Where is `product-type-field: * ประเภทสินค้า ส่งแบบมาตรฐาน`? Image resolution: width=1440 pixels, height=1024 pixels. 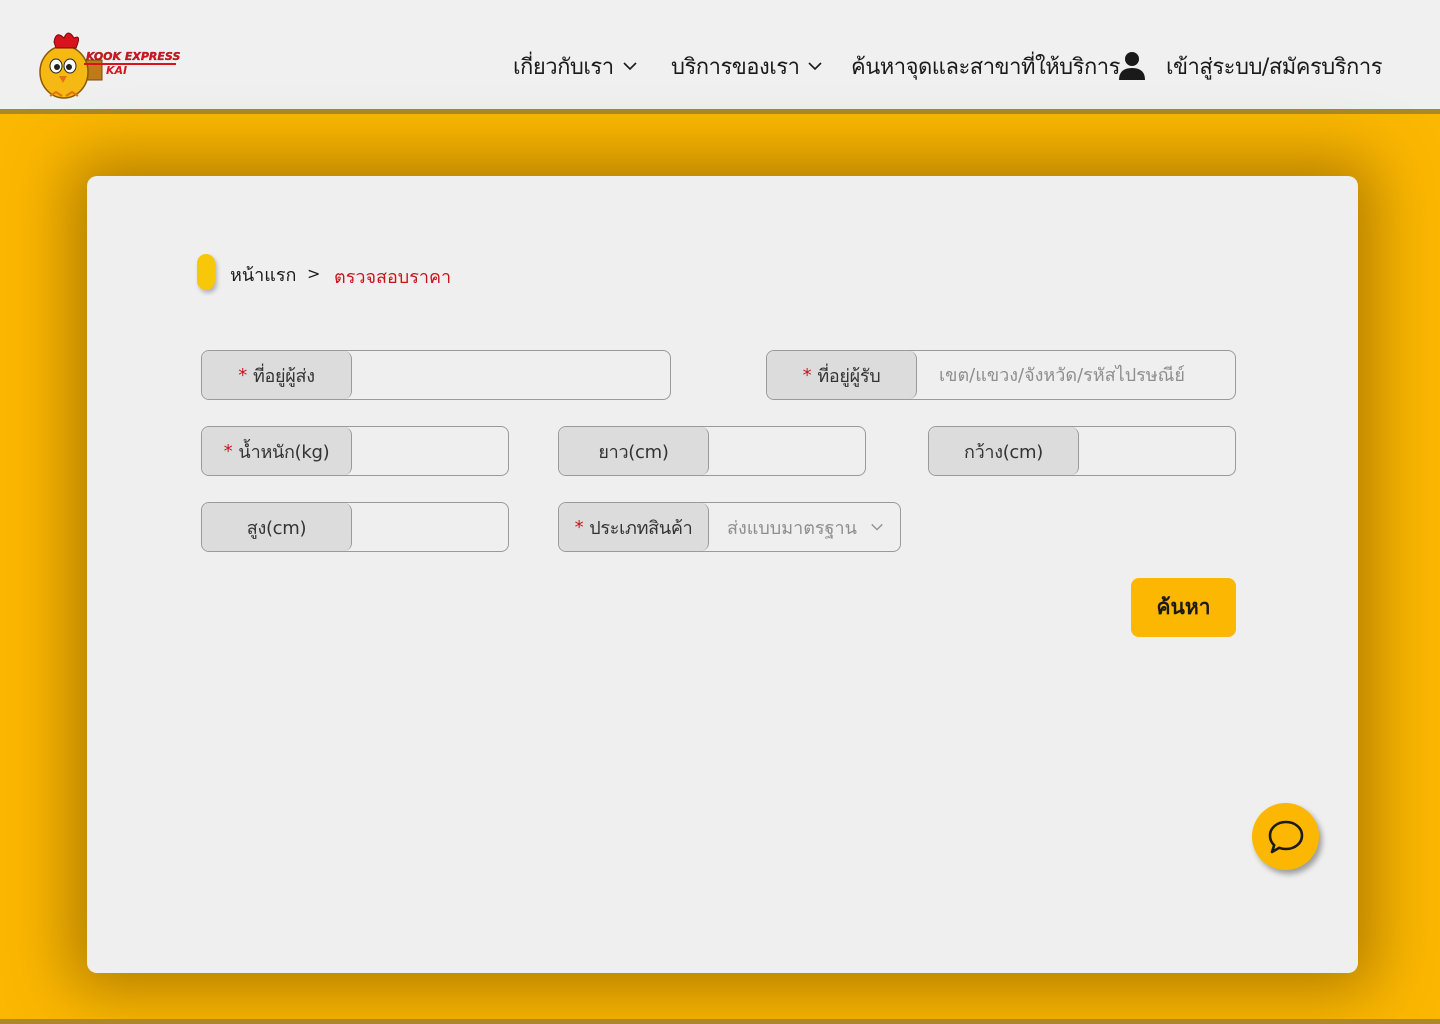
product-type-field: * ประเภทสินค้า ส่งแบบมาตรฐาน is located at coordinates (729, 527).